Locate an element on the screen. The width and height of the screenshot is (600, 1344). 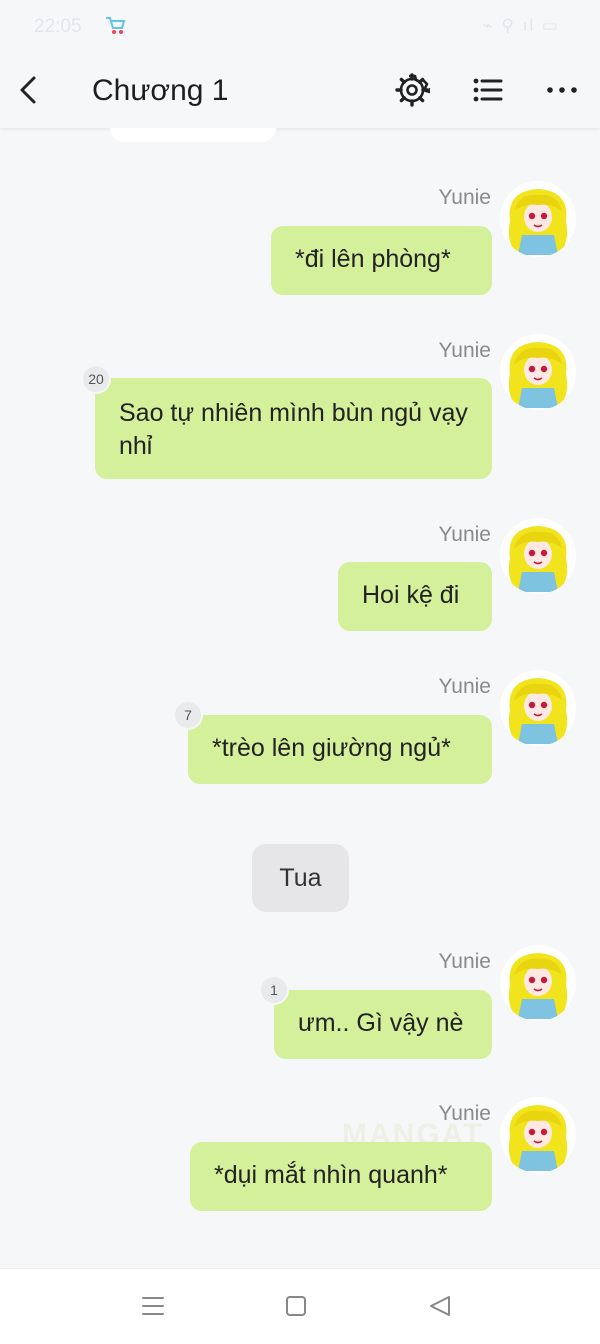
system-navigation-bar is located at coordinates (300, 1306).